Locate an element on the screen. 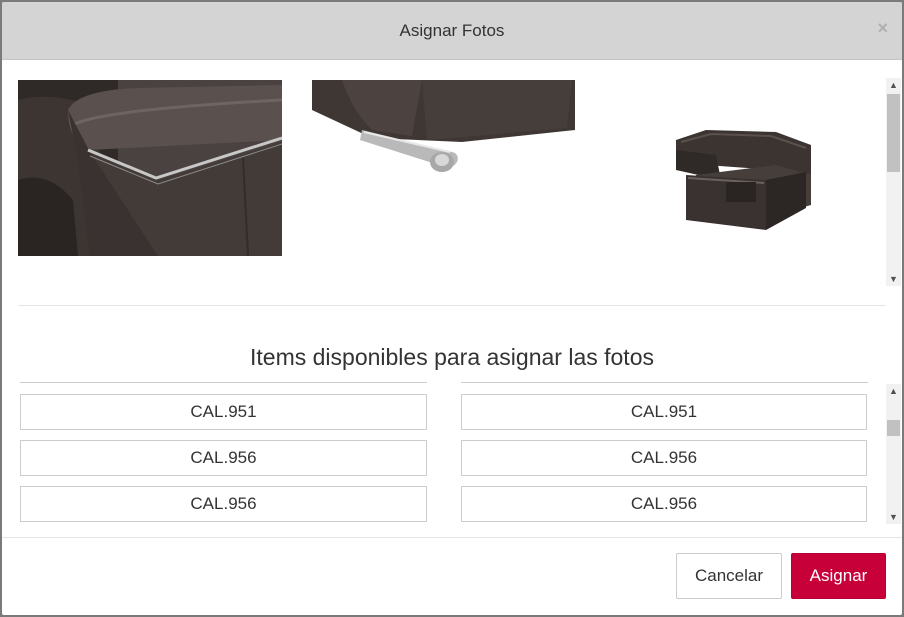 This screenshot has width=904, height=617. sofa-armrest-image is located at coordinates (150, 168).